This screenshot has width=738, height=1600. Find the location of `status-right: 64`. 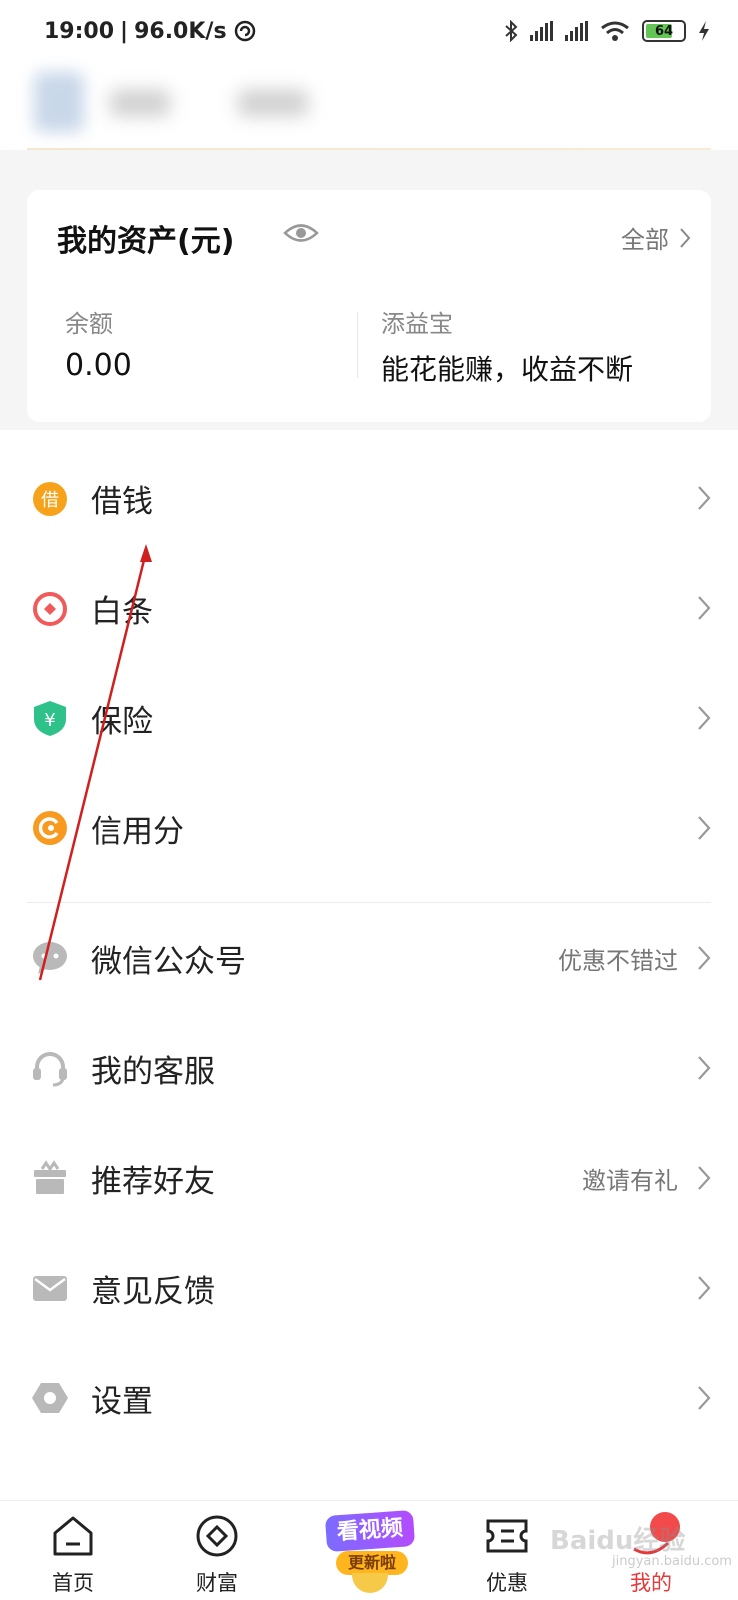

status-right: 64 is located at coordinates (607, 31).